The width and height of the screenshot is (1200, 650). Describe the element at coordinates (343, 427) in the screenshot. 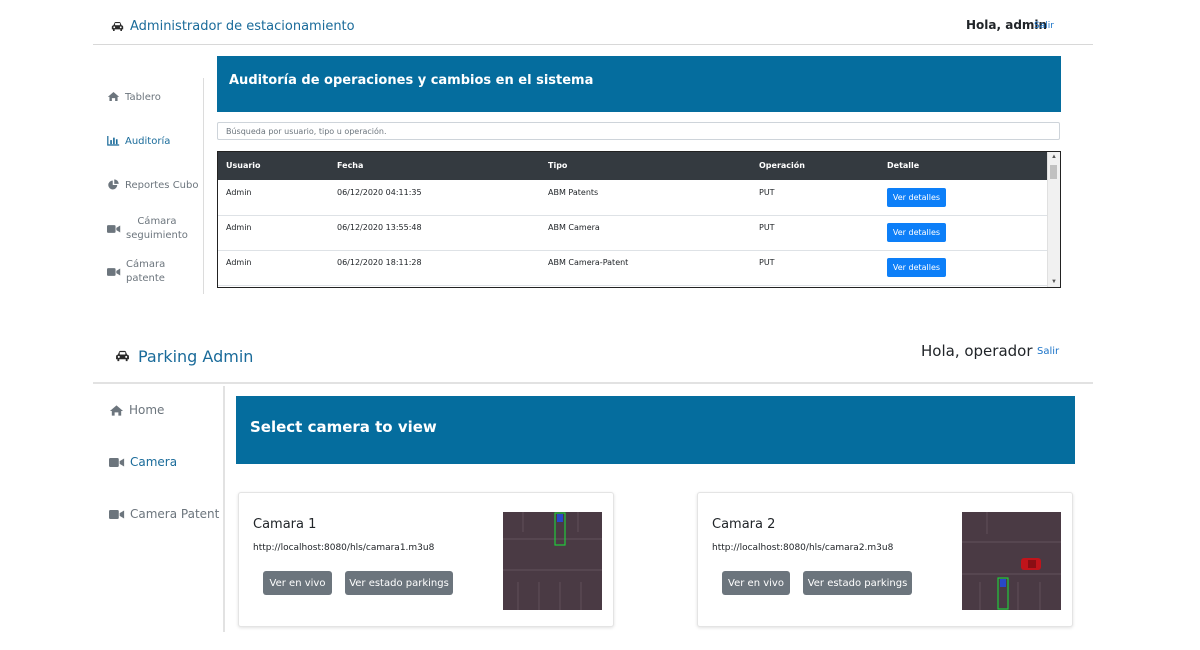

I see `camera-page-title: Select camera to view` at that location.